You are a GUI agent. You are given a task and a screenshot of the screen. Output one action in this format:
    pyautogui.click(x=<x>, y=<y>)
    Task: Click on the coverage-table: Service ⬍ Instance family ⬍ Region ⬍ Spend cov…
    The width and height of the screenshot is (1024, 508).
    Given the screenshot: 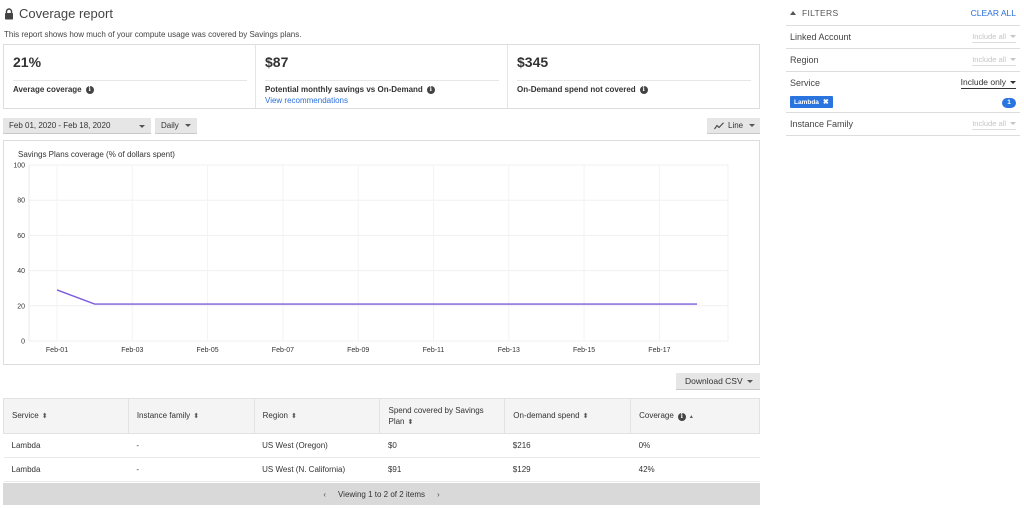 What is the action you would take?
    pyautogui.click(x=381, y=440)
    